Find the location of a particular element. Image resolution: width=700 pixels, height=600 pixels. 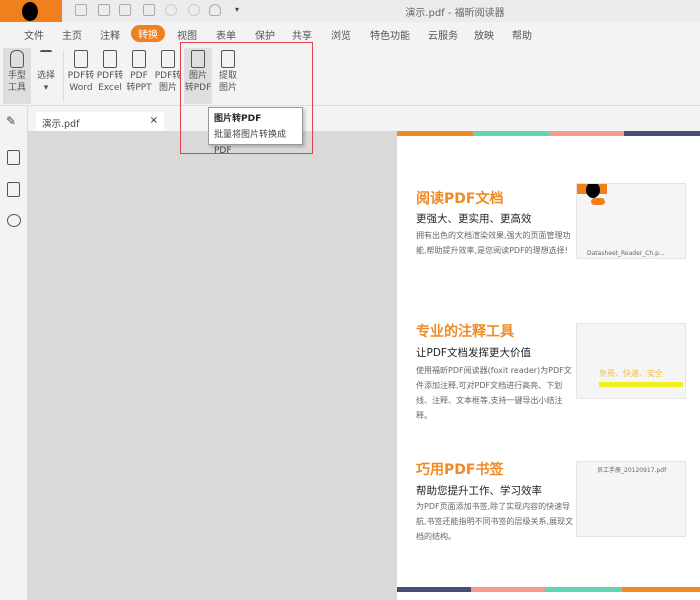

label: 转PPT is located at coordinates (139, 88).